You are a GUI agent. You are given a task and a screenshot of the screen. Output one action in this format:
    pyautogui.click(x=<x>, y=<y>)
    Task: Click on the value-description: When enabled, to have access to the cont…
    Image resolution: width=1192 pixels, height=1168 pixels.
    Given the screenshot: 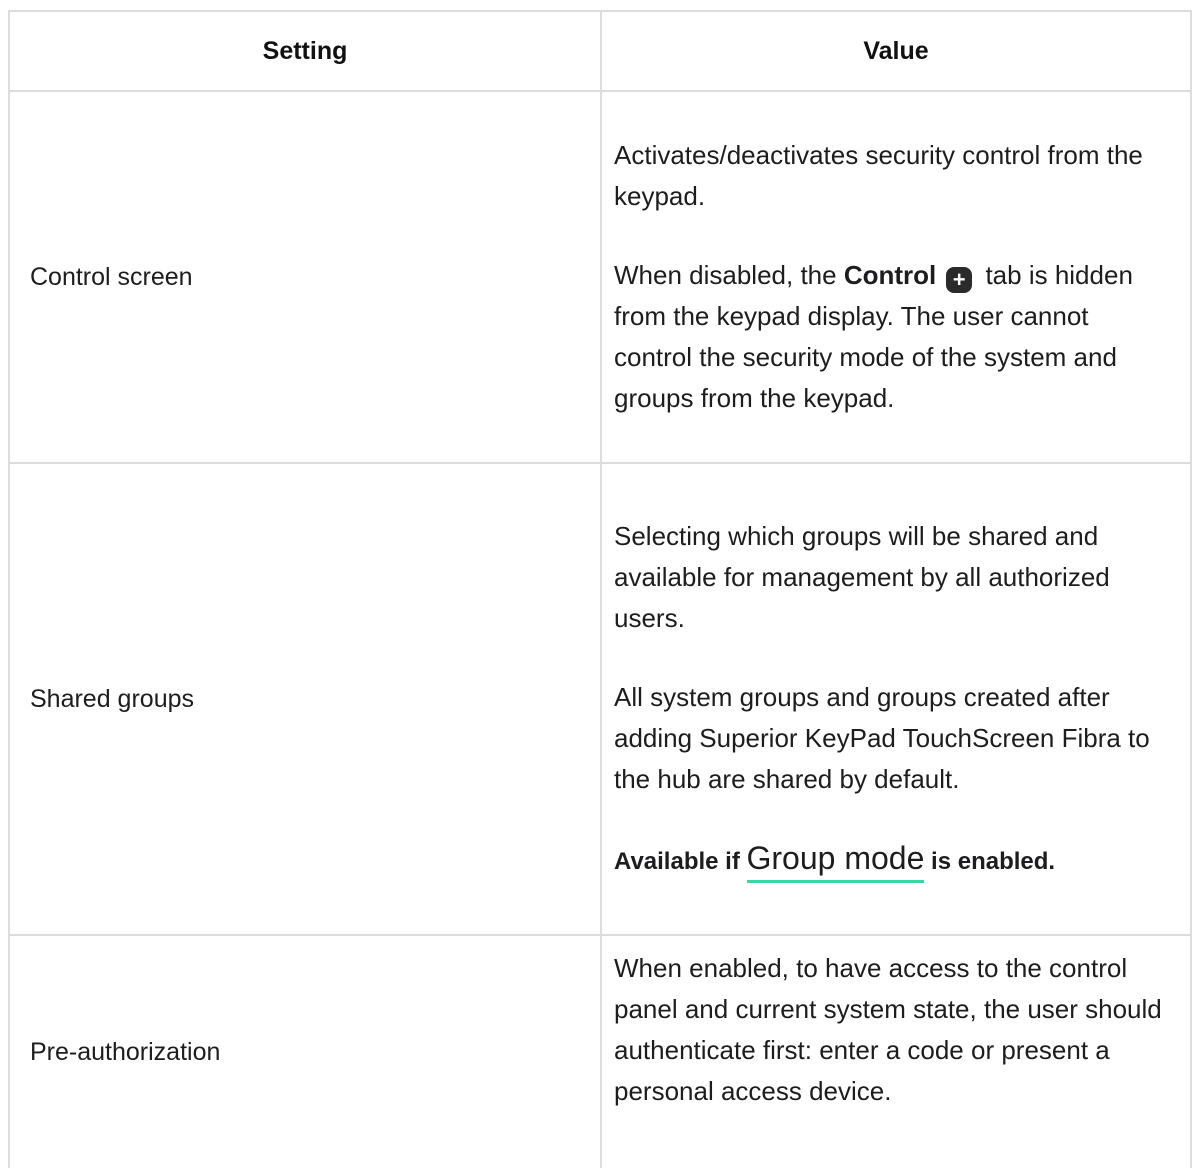 What is the action you would take?
    pyautogui.click(x=888, y=1029)
    